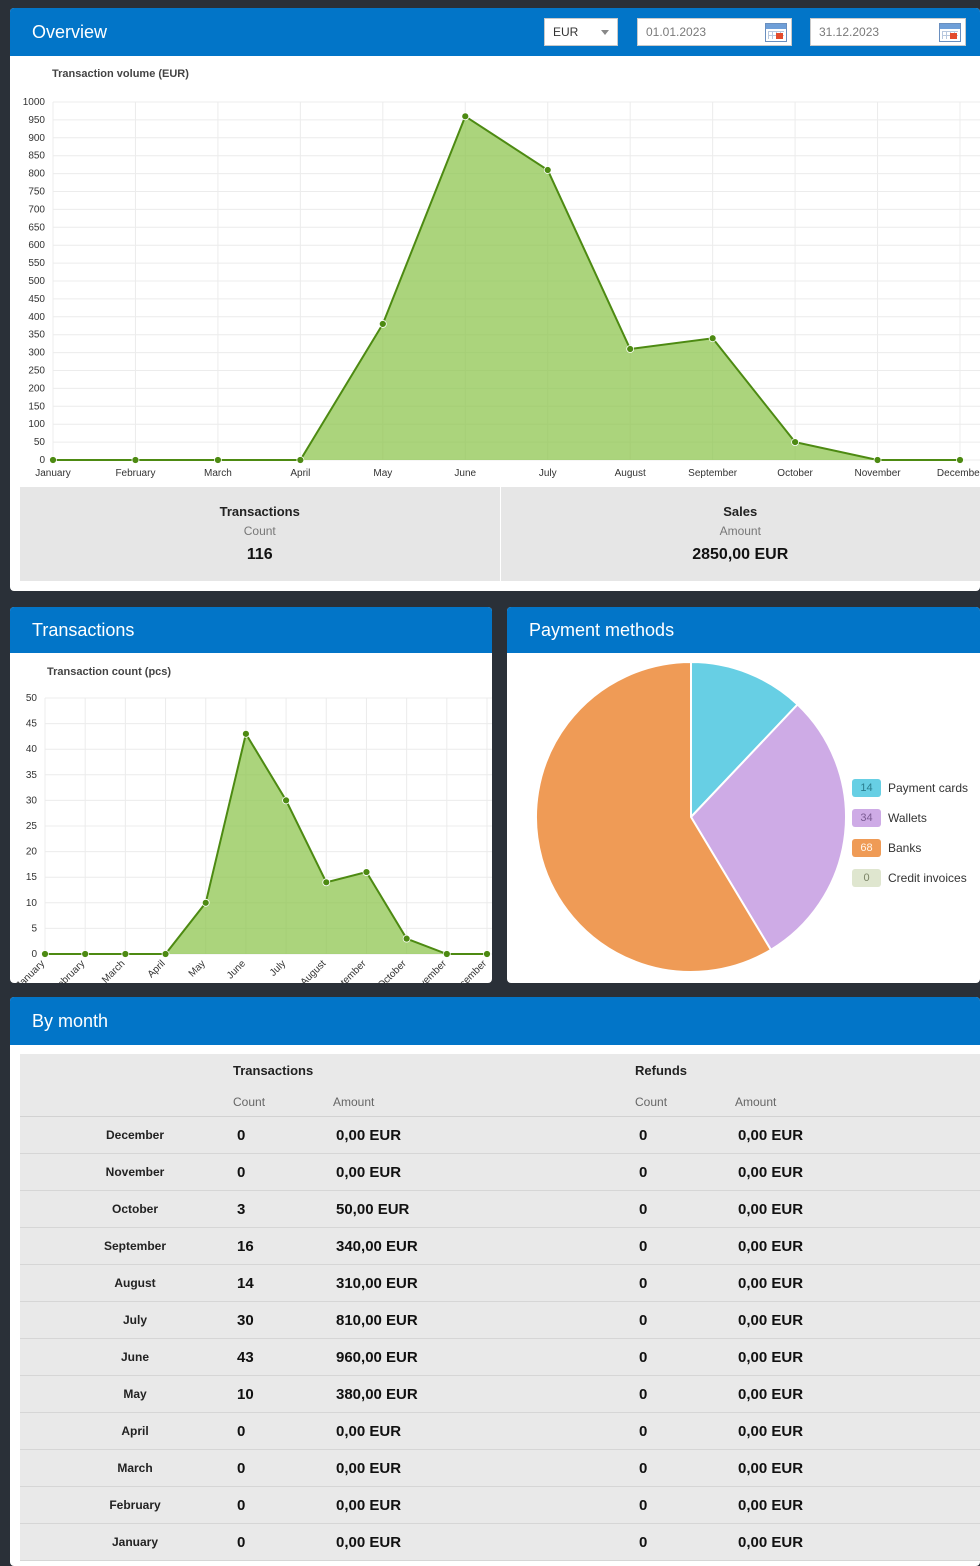  I want to click on month-cell: September, so click(135, 1246).